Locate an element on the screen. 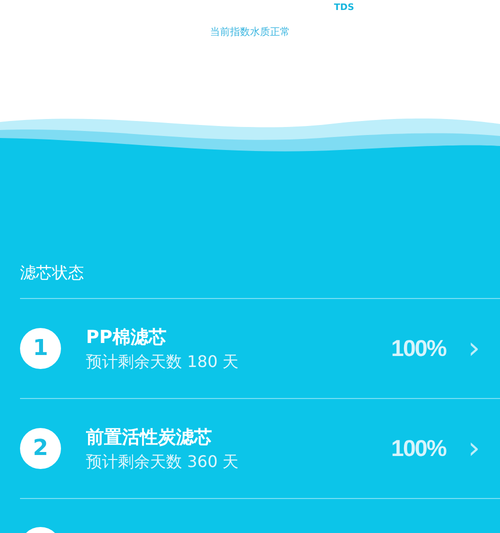 This screenshot has width=500, height=533. status-text: 当前指数水质正常 is located at coordinates (250, 32).